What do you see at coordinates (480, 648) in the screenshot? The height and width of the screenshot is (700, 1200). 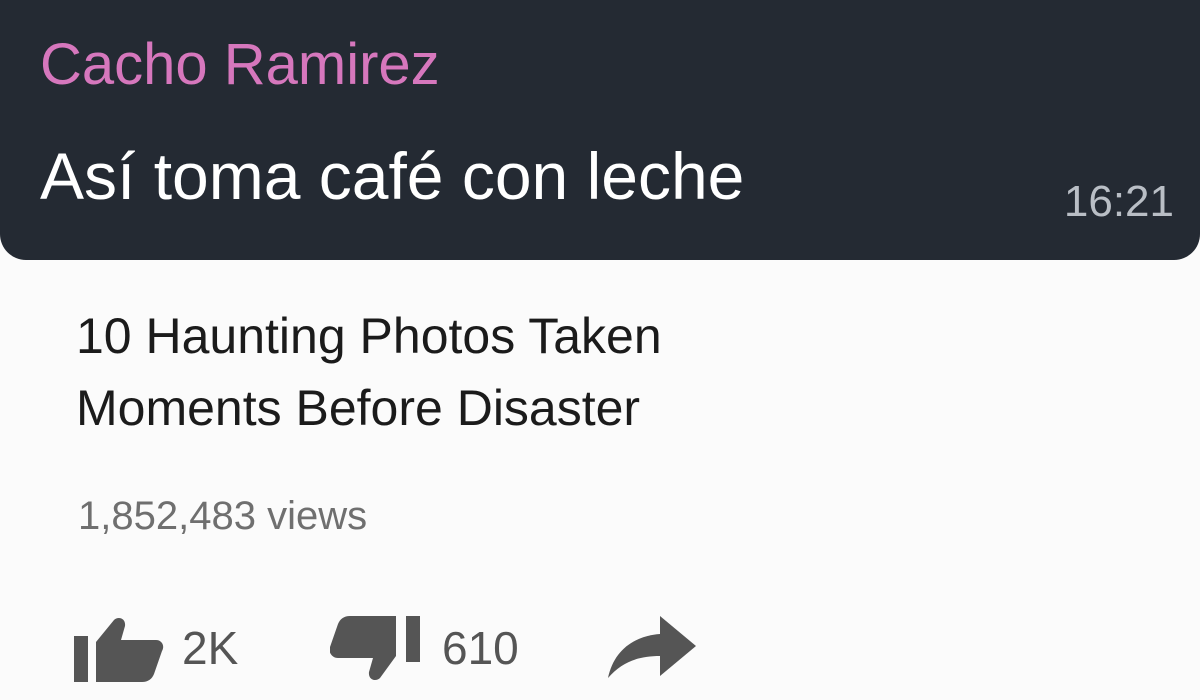 I see `dislike-count: 610` at bounding box center [480, 648].